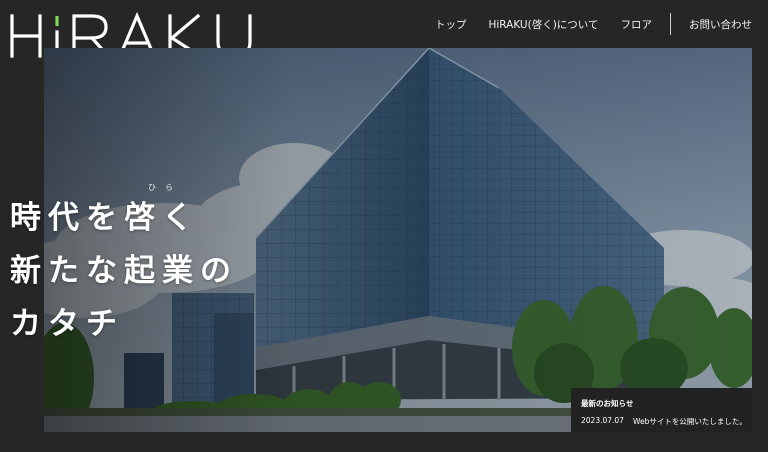 The height and width of the screenshot is (452, 768). What do you see at coordinates (543, 24) in the screenshot?
I see `nav-item-about: HiRAKU(啓く)について` at bounding box center [543, 24].